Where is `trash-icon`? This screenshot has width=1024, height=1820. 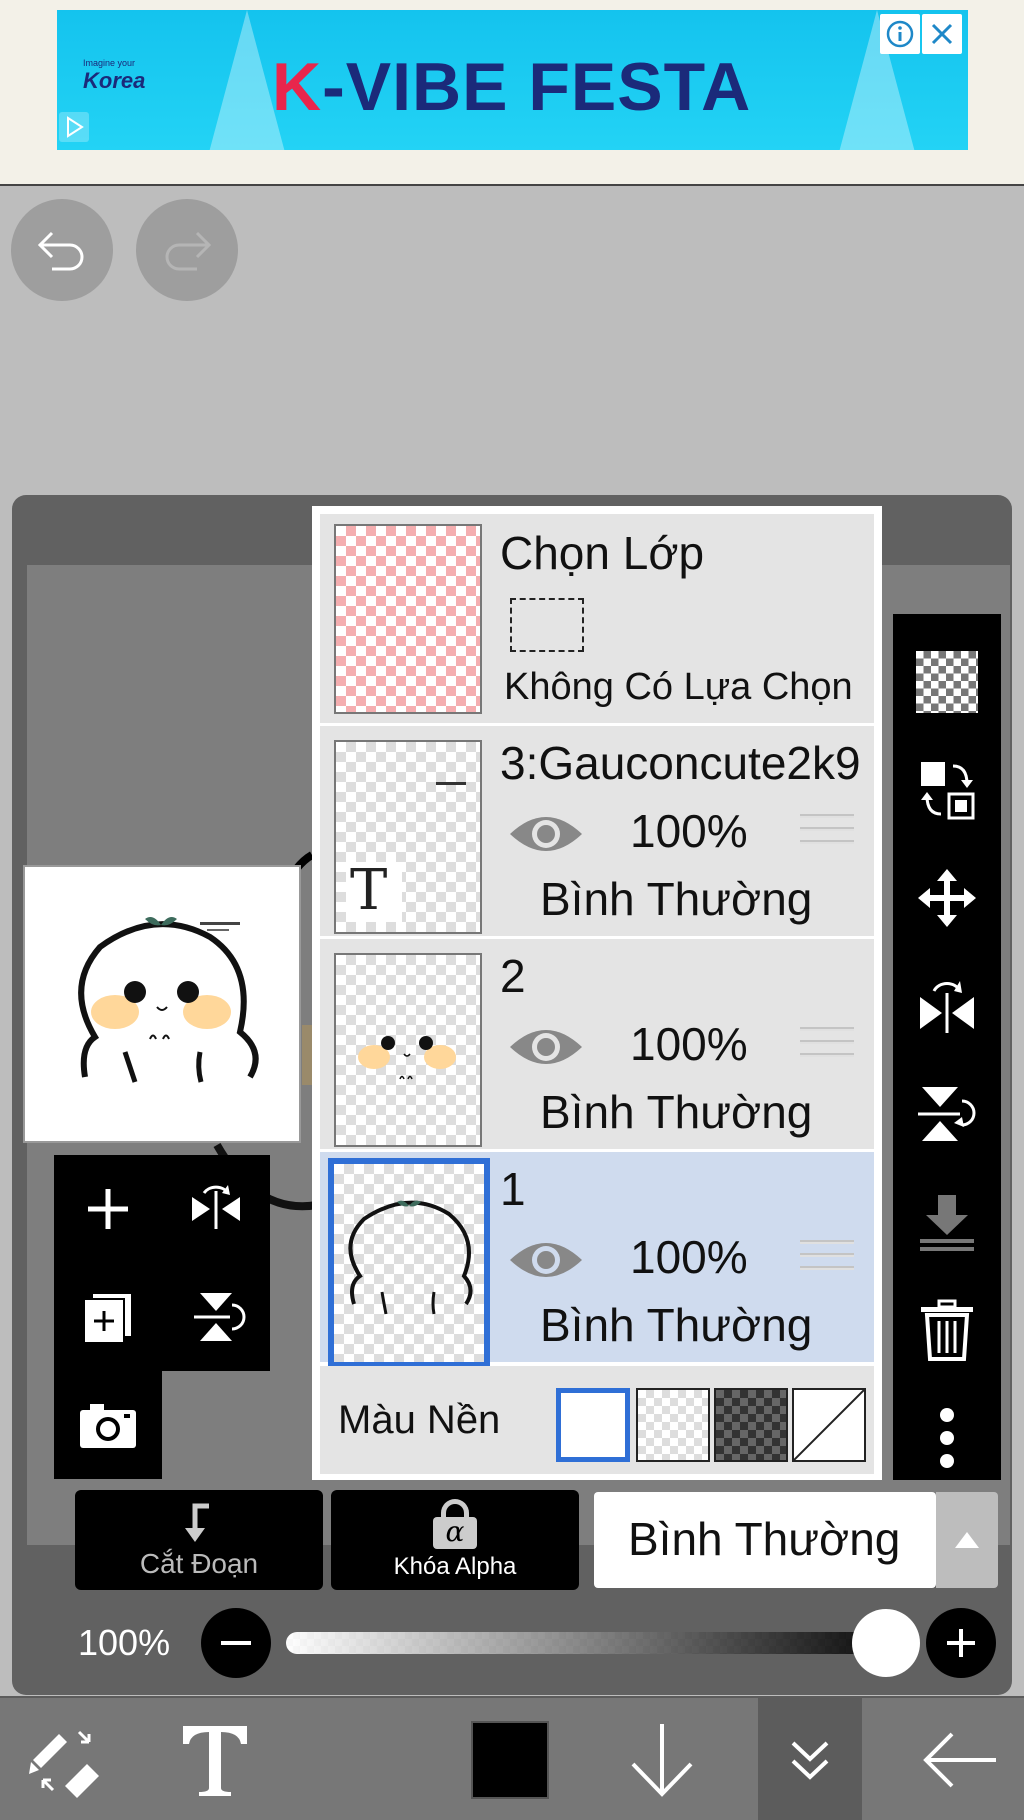
trash-icon is located at coordinates (947, 1330).